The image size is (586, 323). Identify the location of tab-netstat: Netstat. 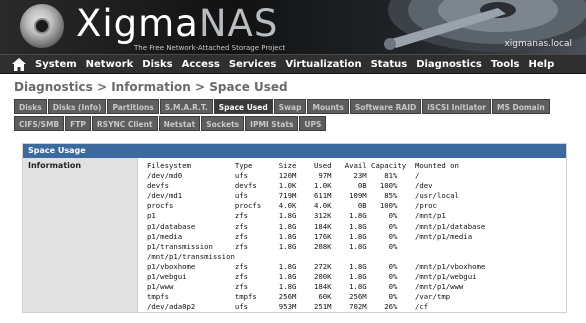
(179, 123).